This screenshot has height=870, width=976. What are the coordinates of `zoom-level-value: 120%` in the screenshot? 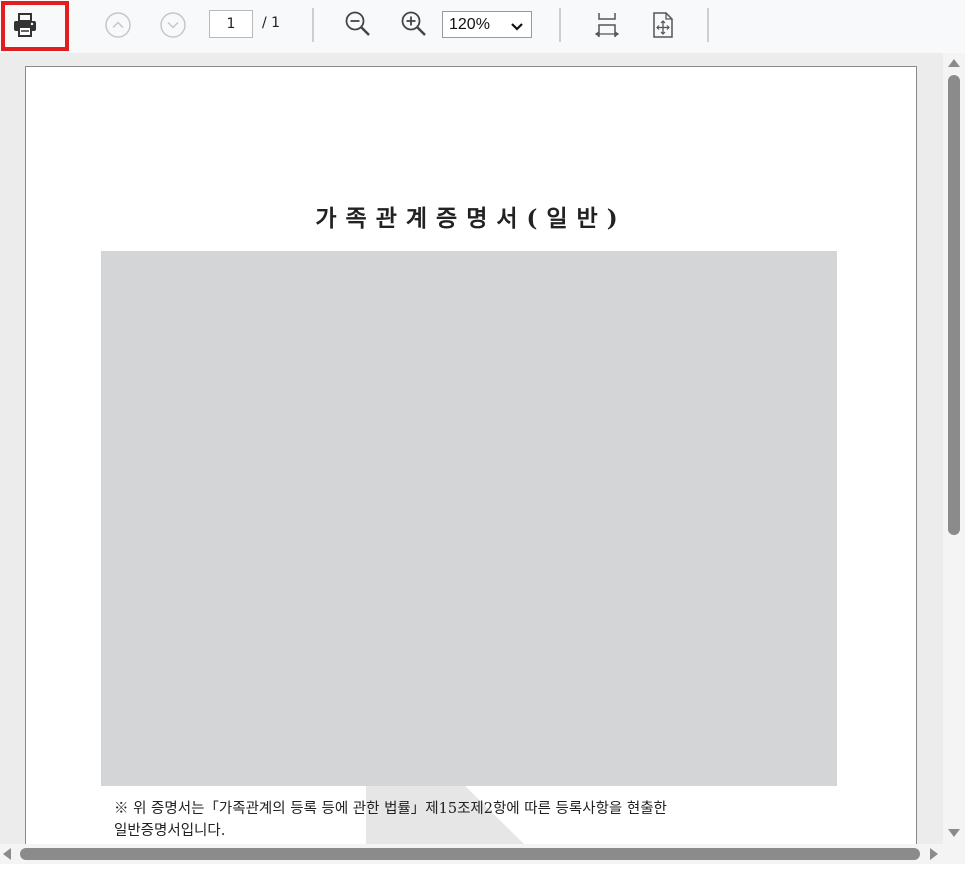 It's located at (469, 24).